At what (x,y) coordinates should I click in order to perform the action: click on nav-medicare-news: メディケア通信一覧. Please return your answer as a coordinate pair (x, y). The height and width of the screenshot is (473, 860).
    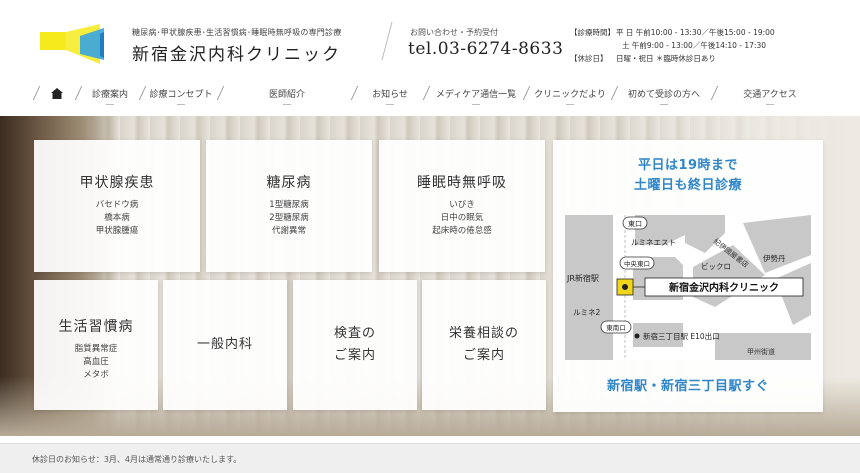
    Looking at the image, I should click on (476, 93).